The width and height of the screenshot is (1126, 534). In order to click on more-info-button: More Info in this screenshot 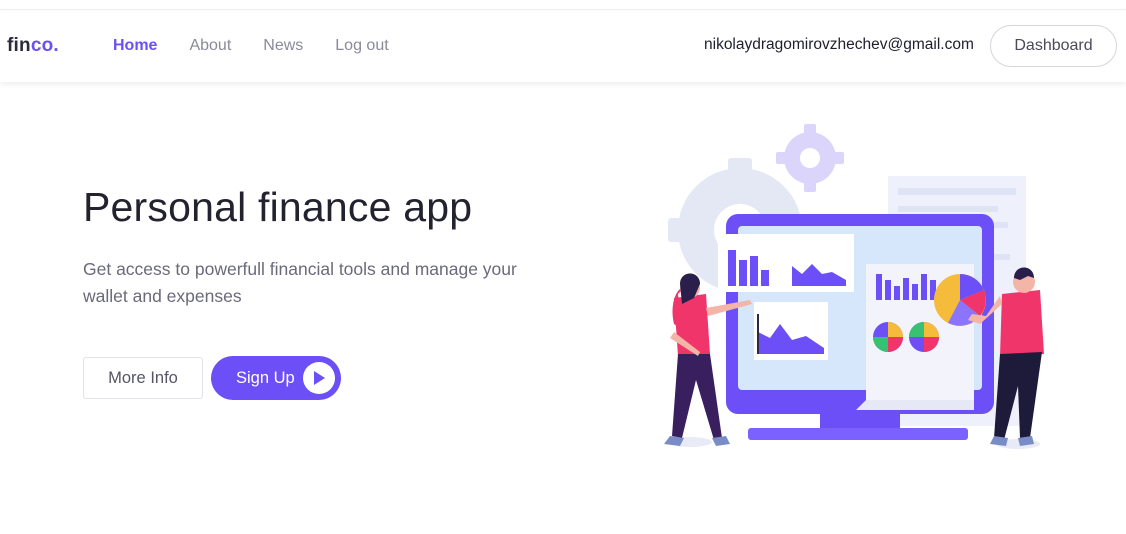, I will do `click(143, 378)`.